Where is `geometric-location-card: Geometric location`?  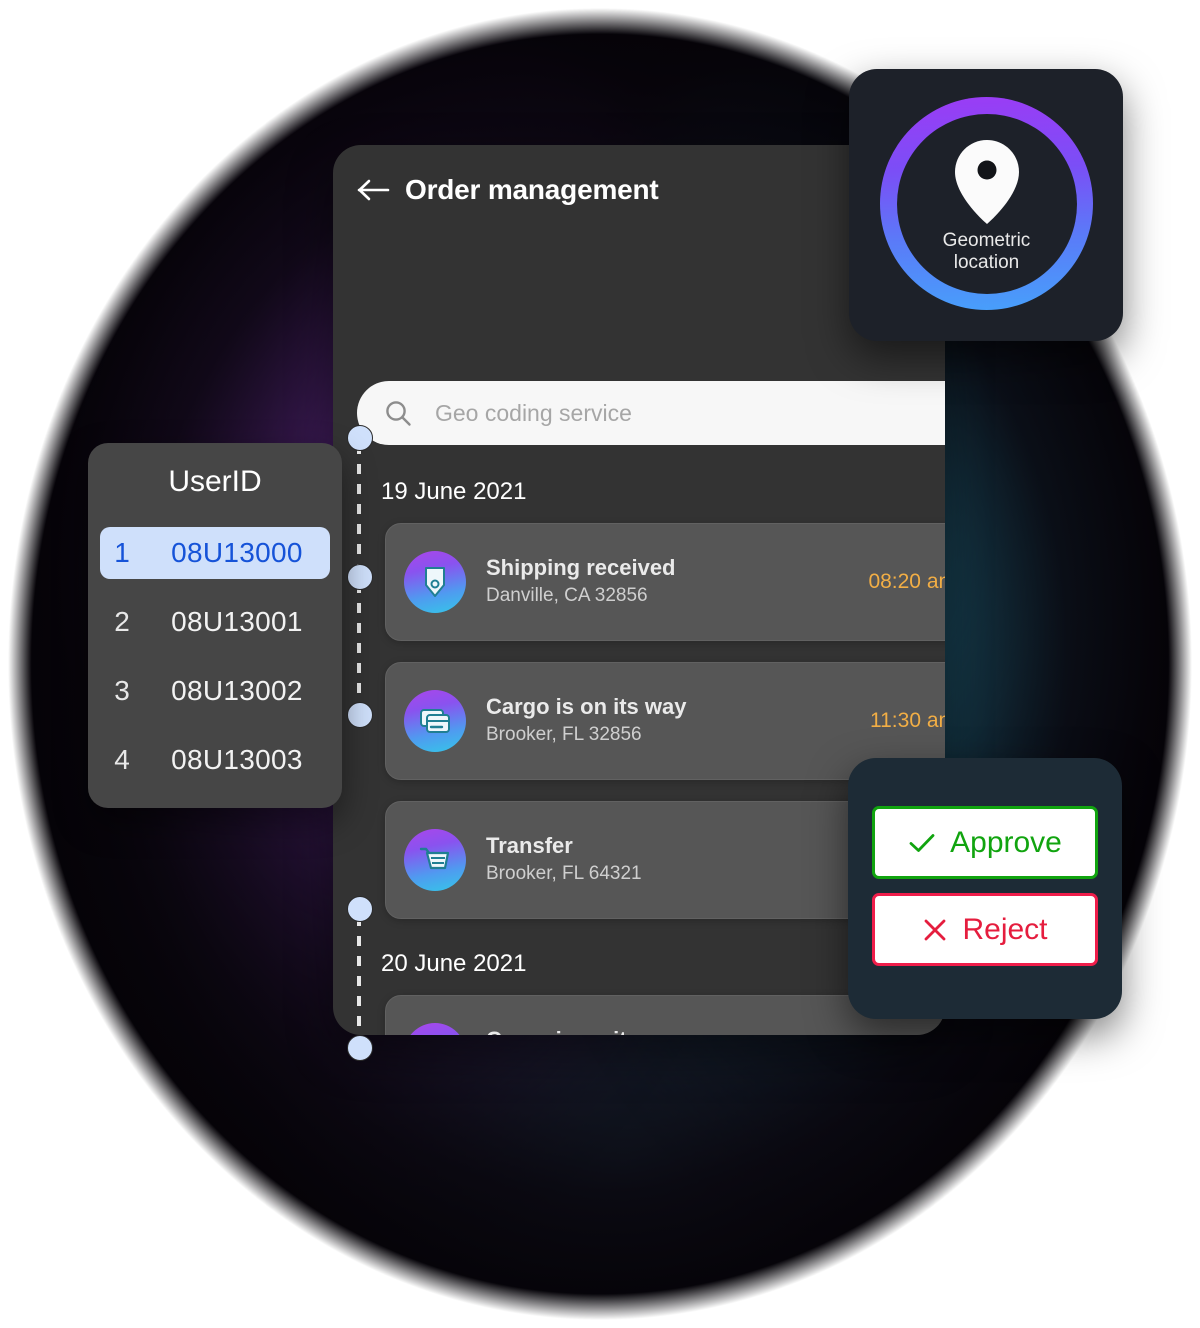
geometric-location-card: Geometric location is located at coordinates (986, 205).